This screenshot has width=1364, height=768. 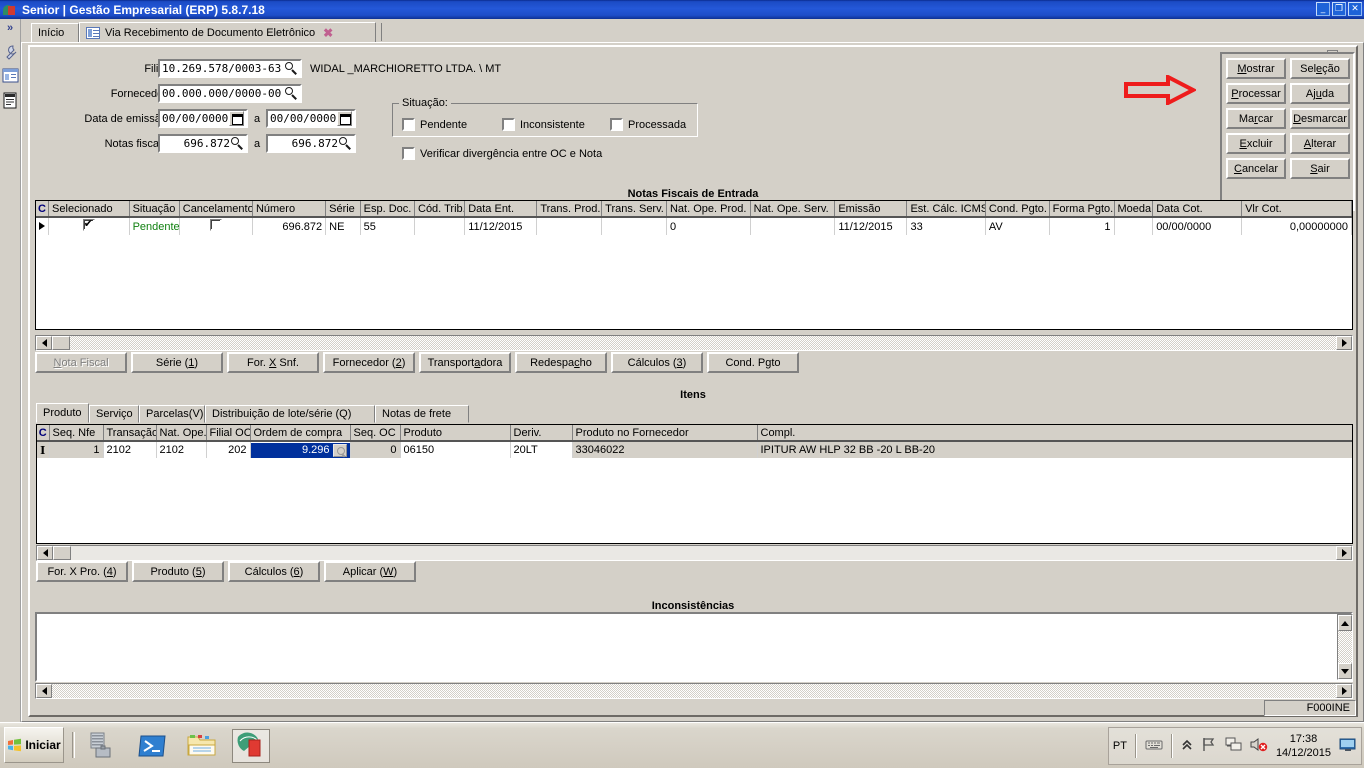 I want to click on tab-parcelas: Parcelas(V), so click(x=172, y=414).